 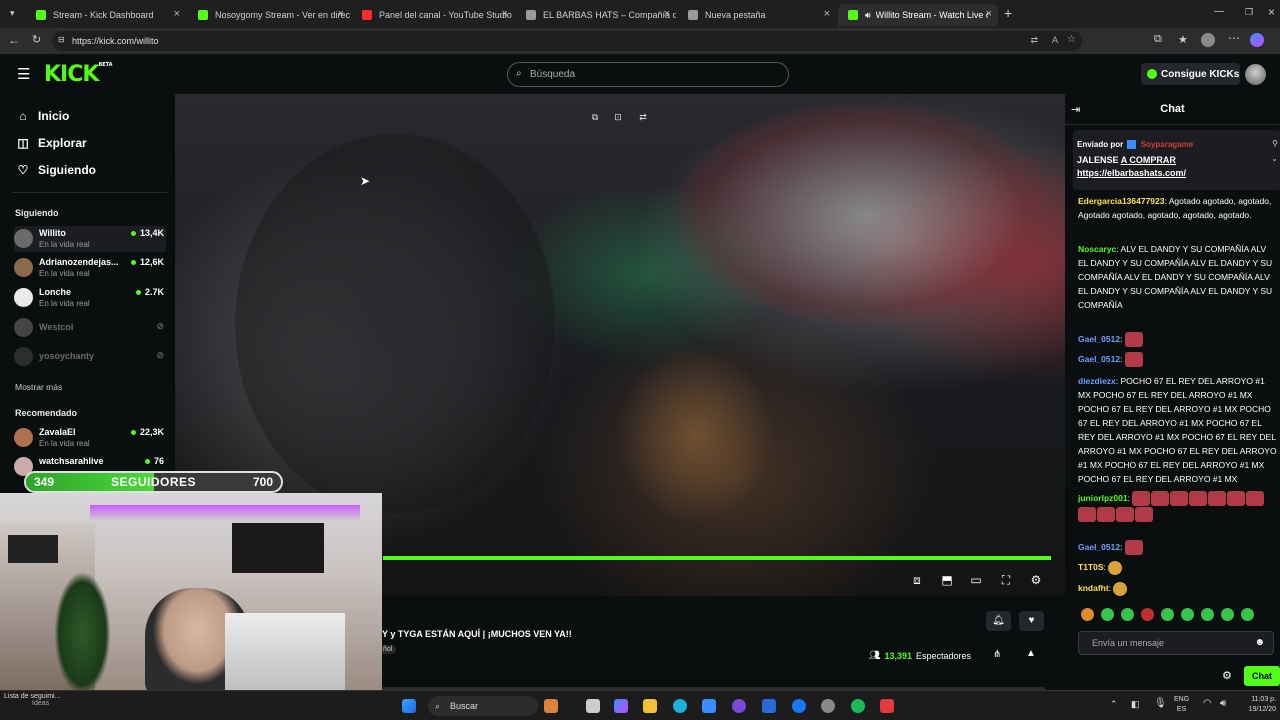 I want to click on search-input: ⌕ Búsqueda, so click(x=648, y=74).